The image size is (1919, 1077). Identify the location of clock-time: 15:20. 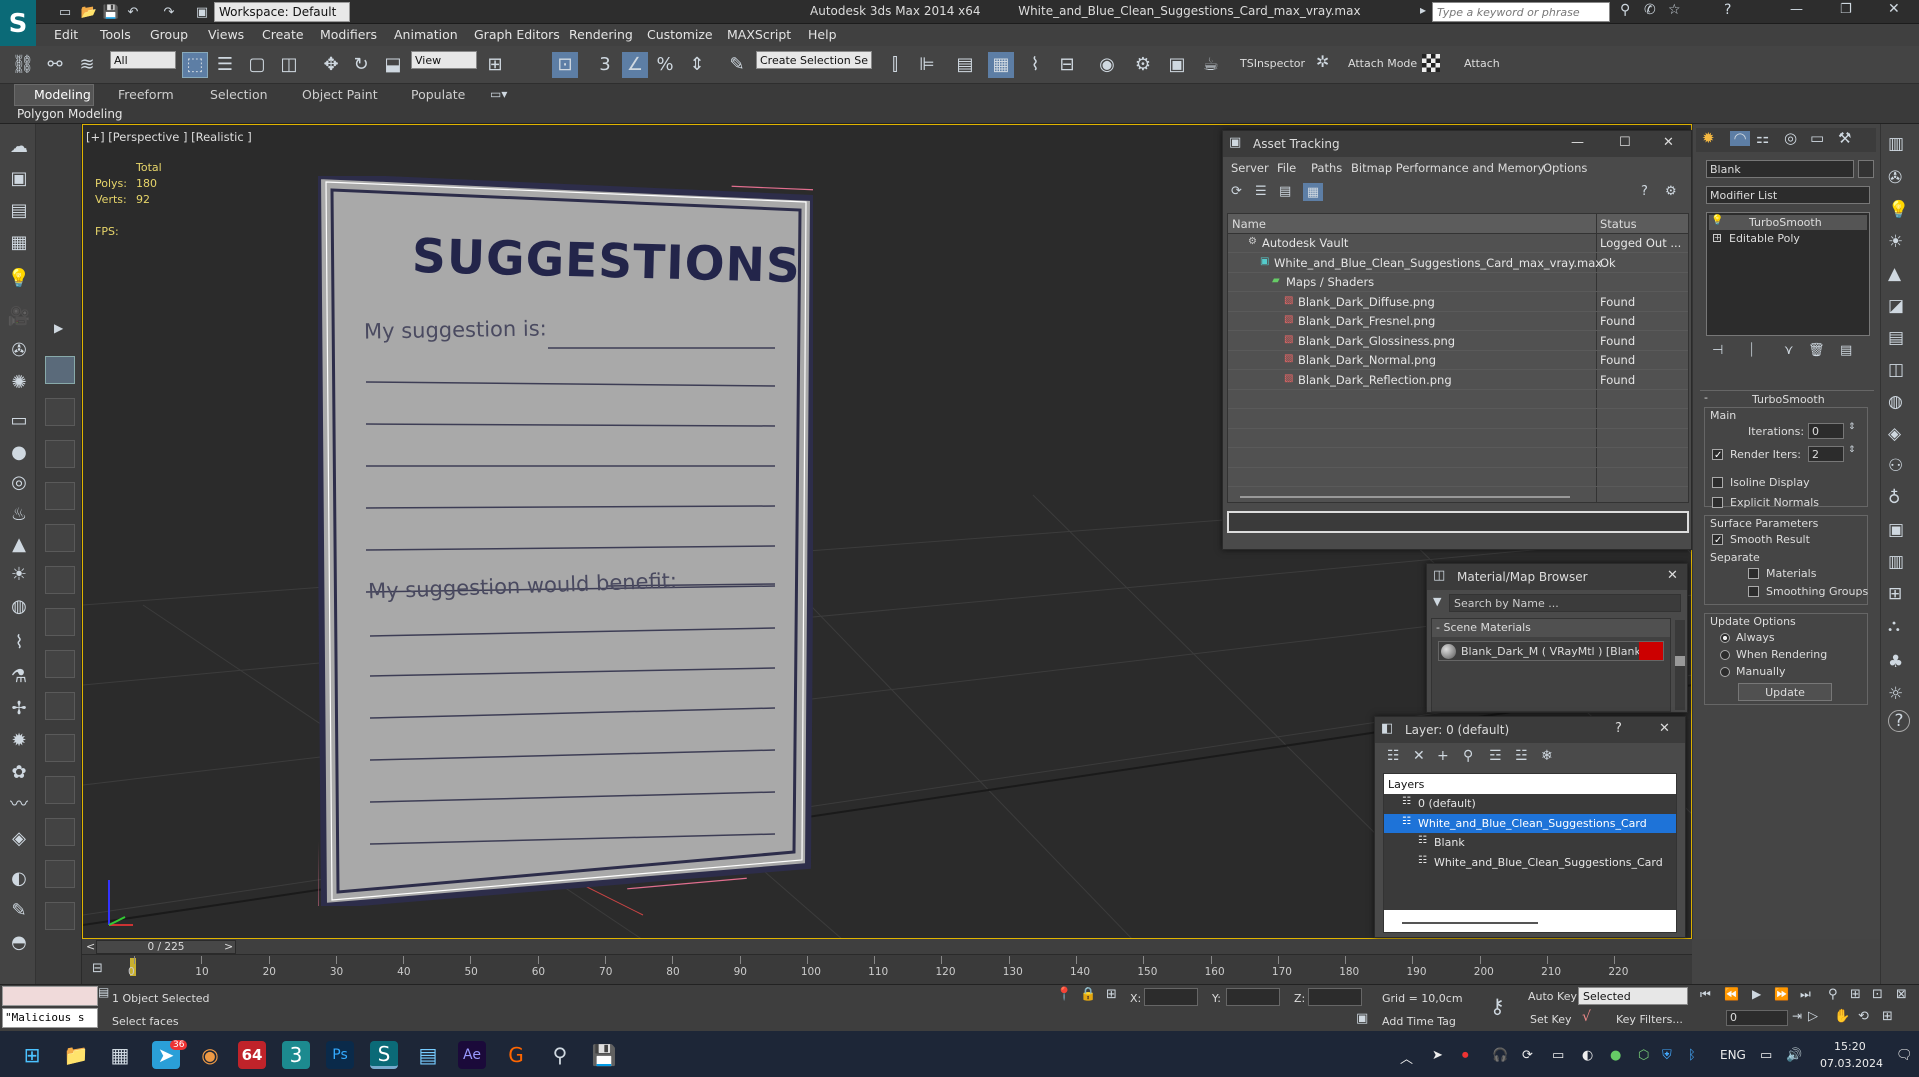
(1850, 1046).